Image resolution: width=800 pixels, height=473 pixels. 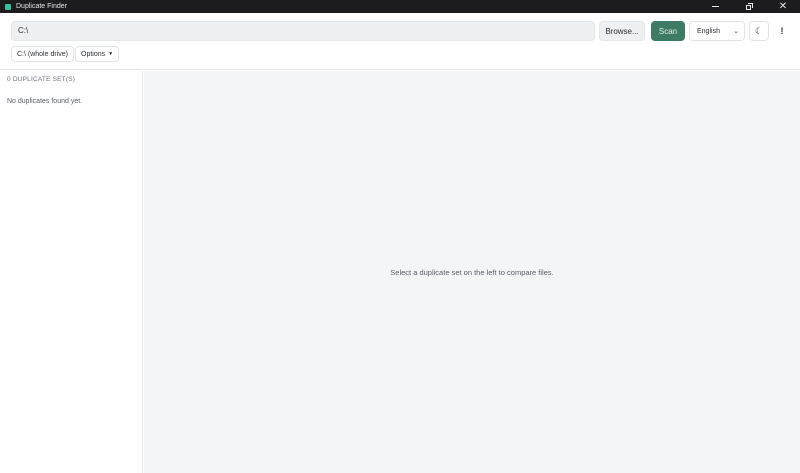 I want to click on minimize-icon, so click(x=715, y=6).